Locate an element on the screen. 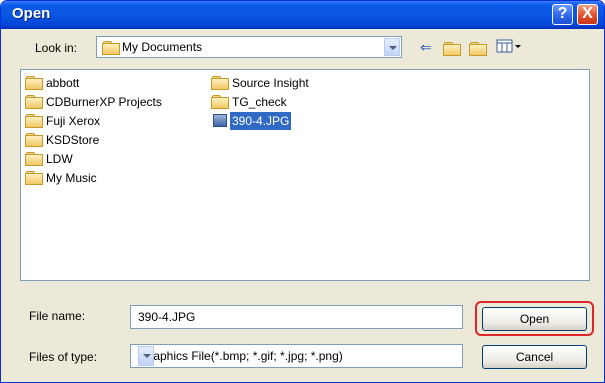 The height and width of the screenshot is (383, 605). up-folder-icon is located at coordinates (452, 47).